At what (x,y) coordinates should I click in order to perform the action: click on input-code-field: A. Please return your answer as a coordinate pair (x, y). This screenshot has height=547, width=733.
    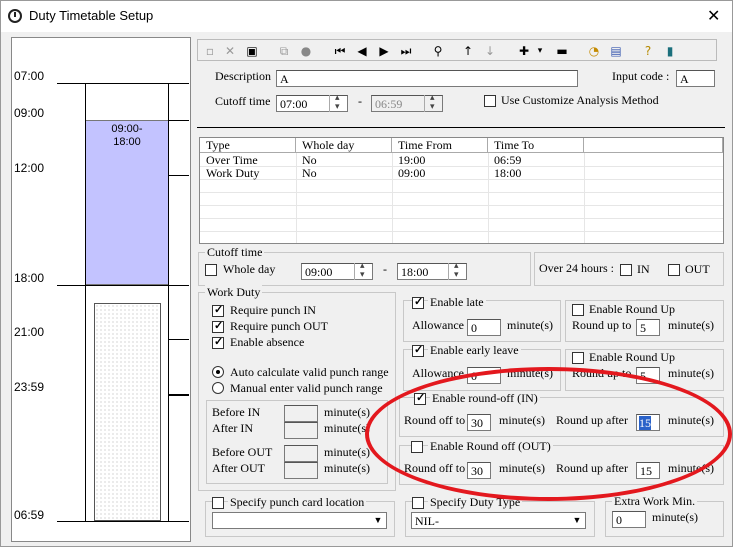
    Looking at the image, I should click on (695, 78).